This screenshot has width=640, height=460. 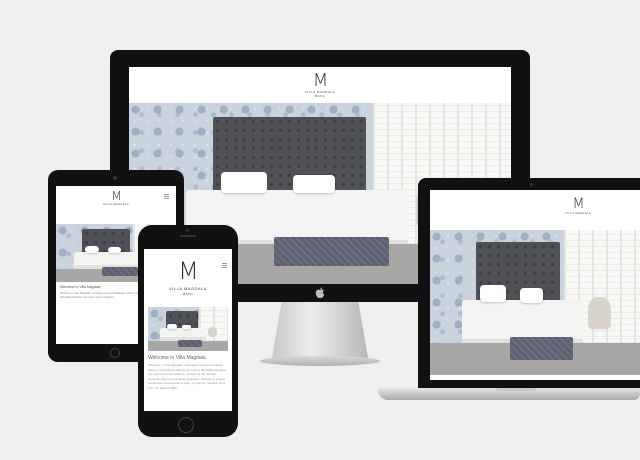 What do you see at coordinates (320, 96) in the screenshot?
I see `site-logo-location: BATH` at bounding box center [320, 96].